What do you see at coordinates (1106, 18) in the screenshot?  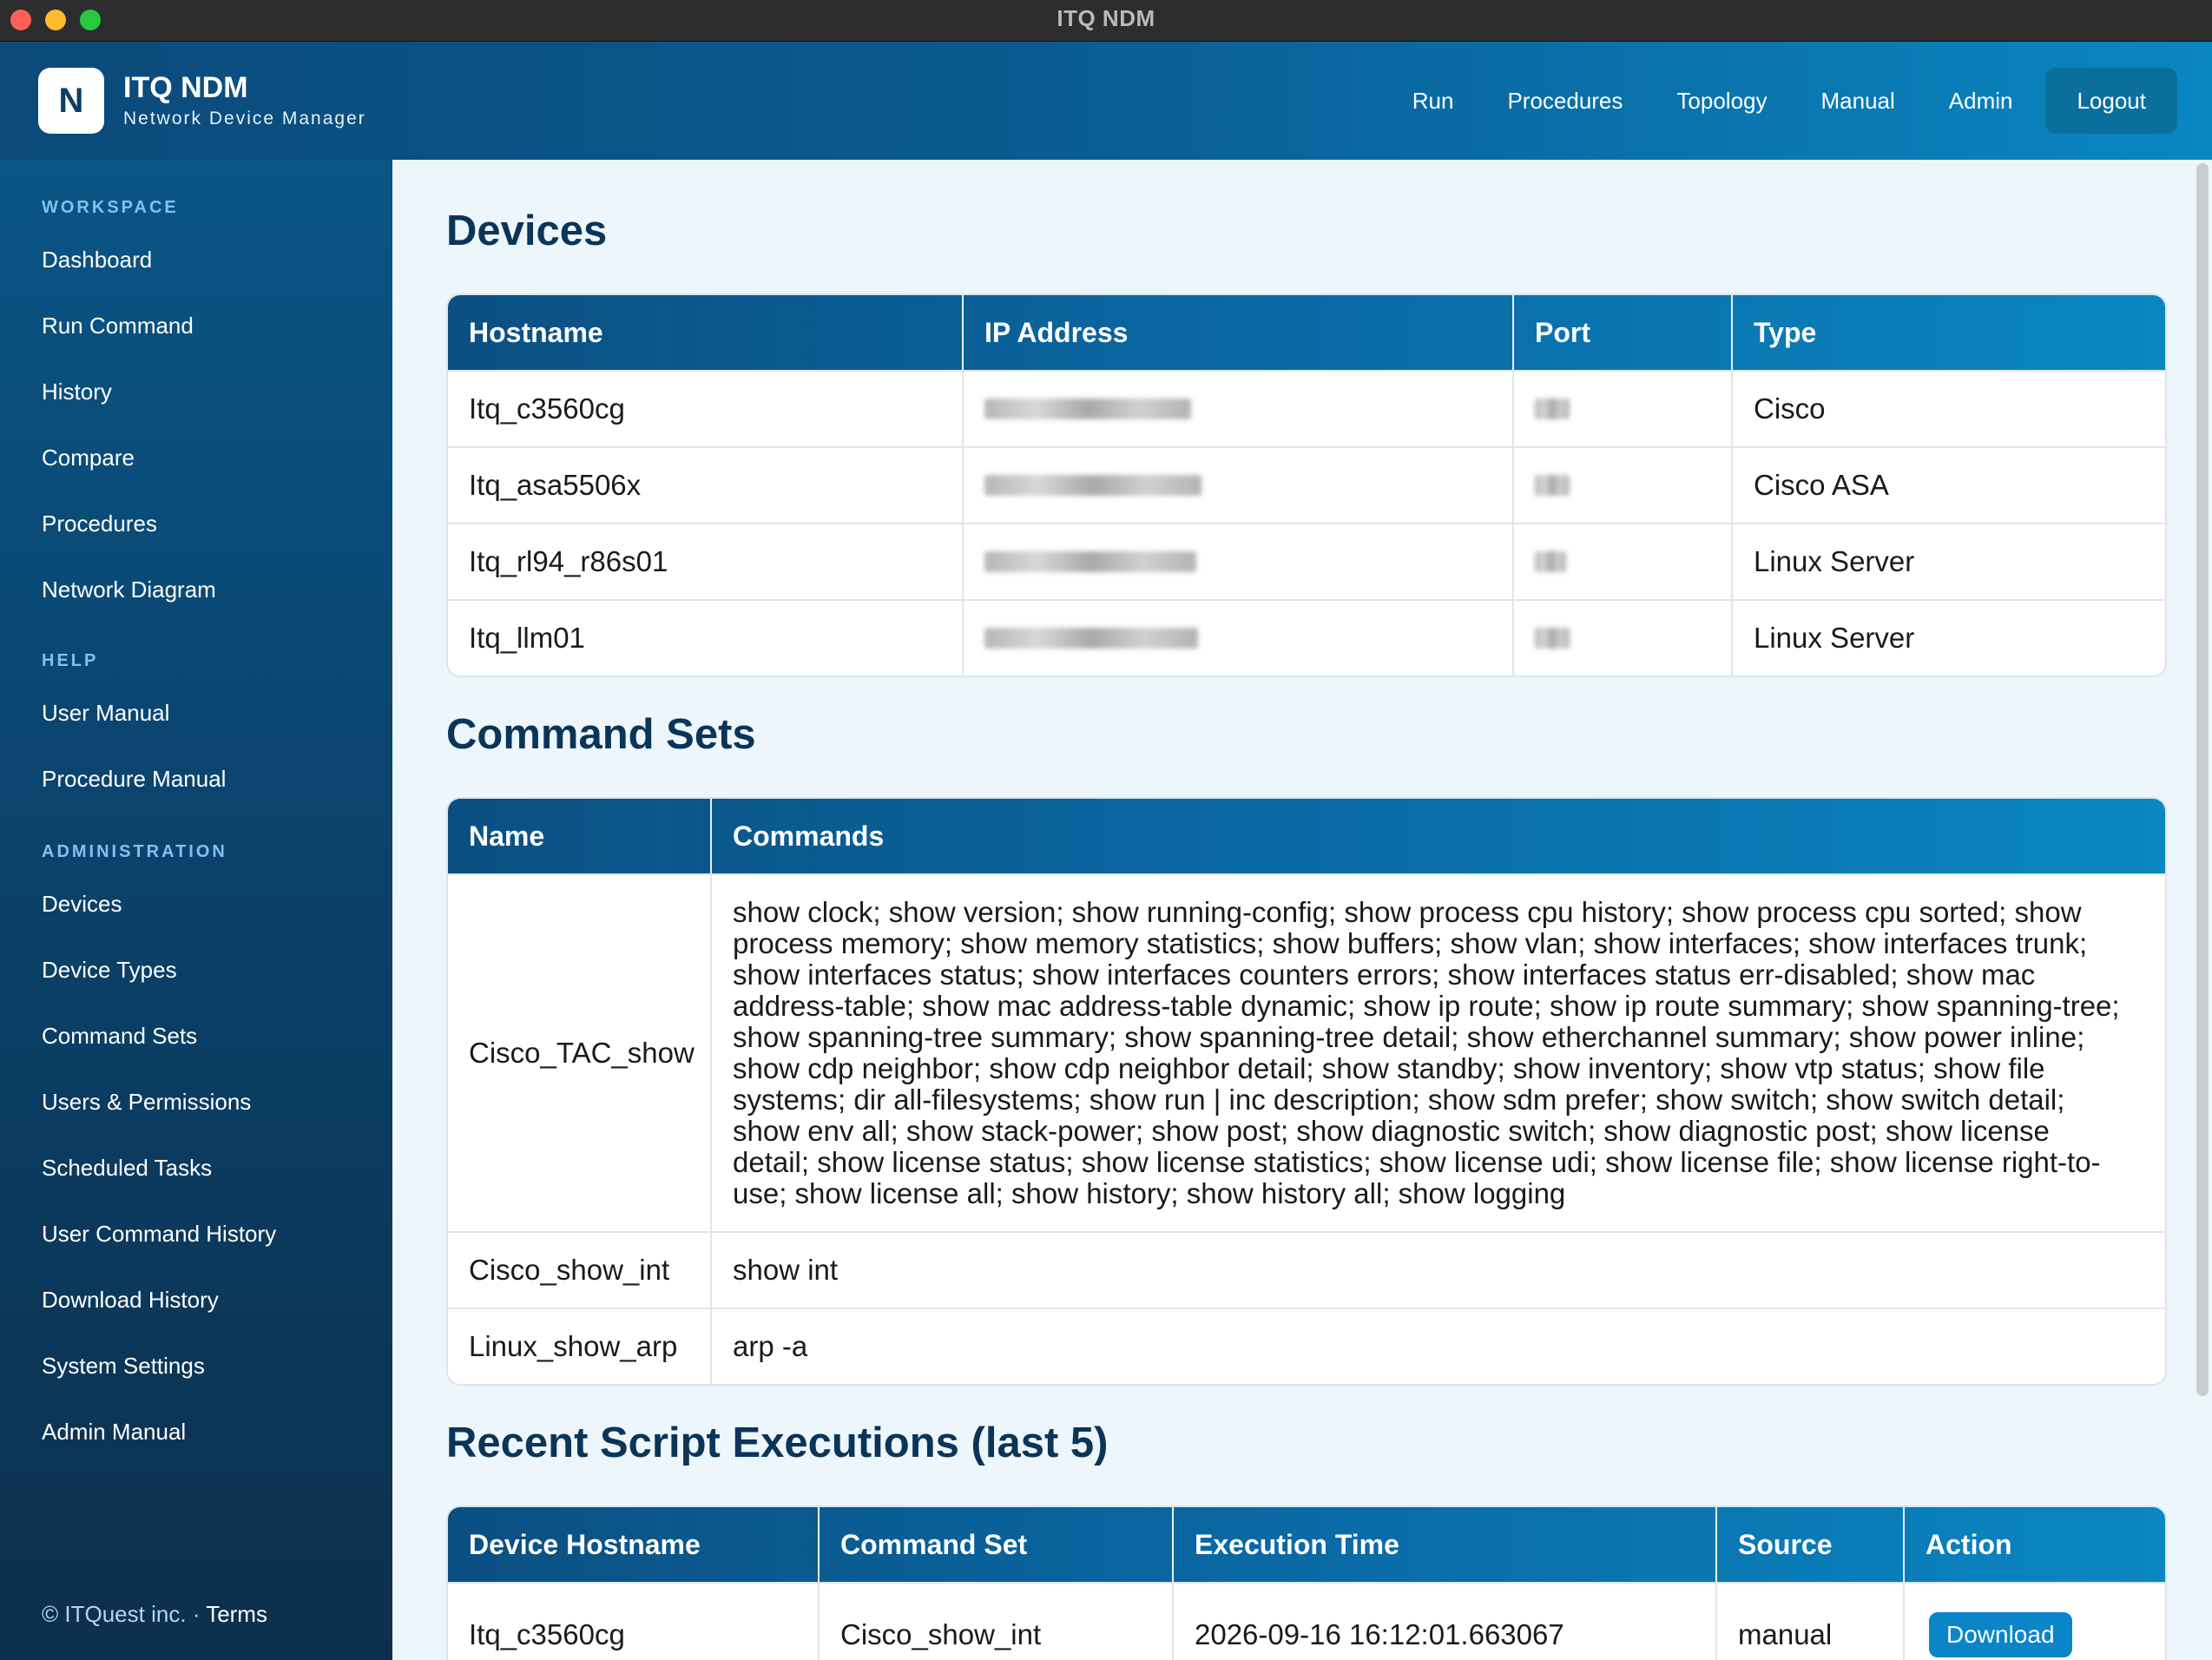 I see `window-title: ITQ NDM` at bounding box center [1106, 18].